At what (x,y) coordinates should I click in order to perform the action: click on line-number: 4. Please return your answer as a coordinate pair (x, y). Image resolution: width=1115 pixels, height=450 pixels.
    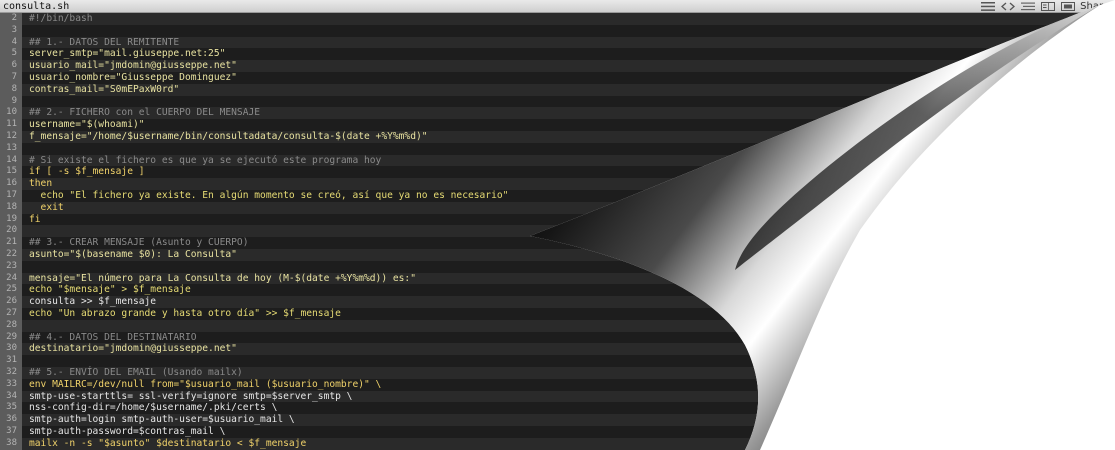
    Looking at the image, I should click on (11, 42).